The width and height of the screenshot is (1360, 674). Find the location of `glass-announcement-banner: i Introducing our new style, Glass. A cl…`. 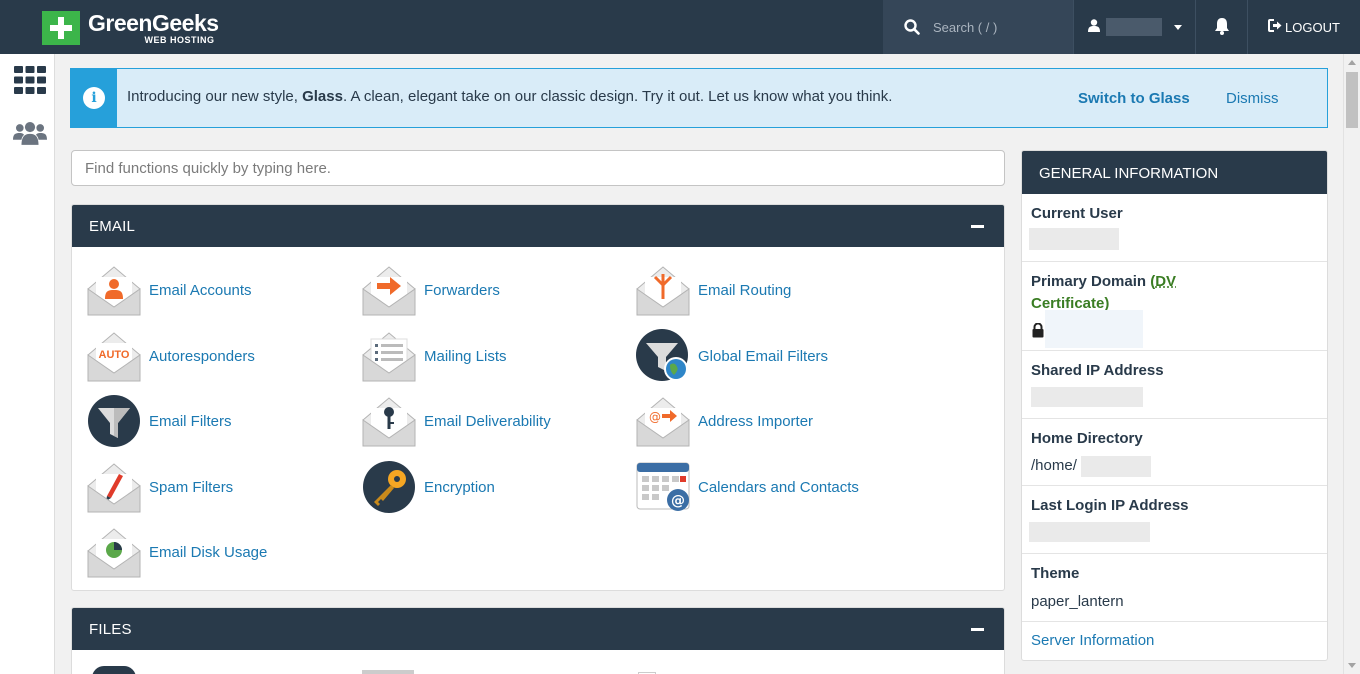

glass-announcement-banner: i Introducing our new style, Glass. A cl… is located at coordinates (699, 98).